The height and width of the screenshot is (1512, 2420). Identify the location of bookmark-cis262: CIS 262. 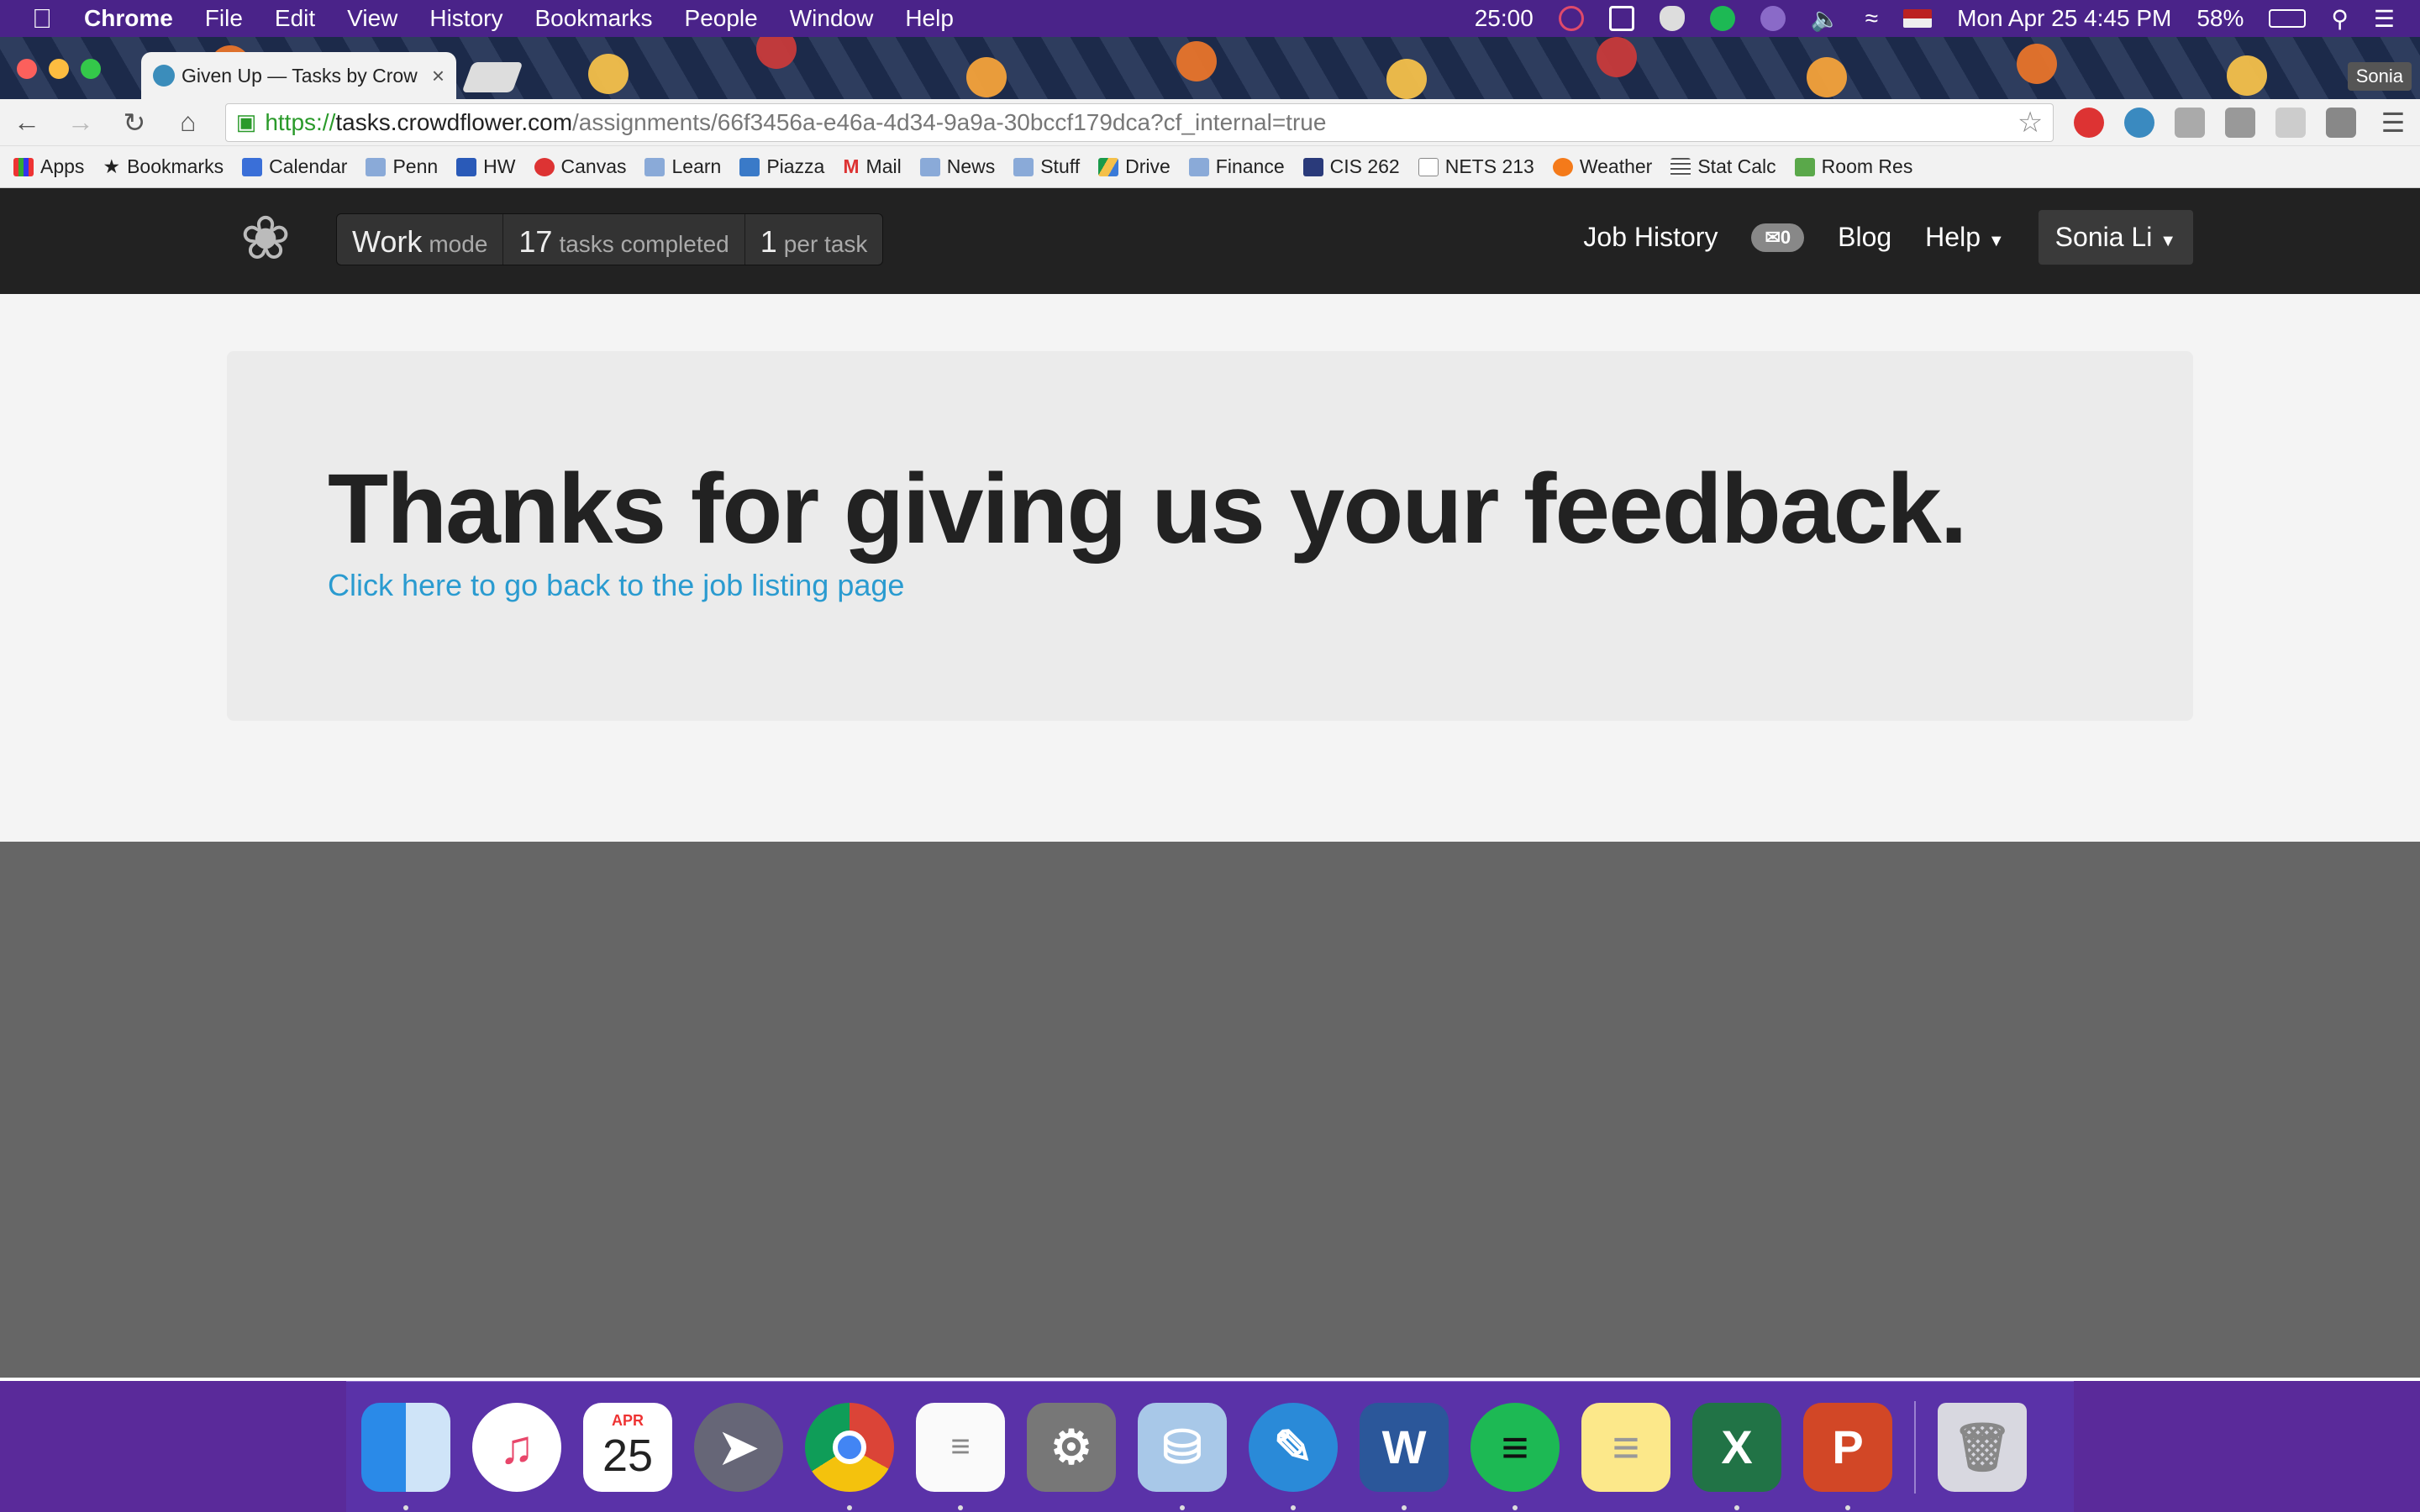
(1351, 166).